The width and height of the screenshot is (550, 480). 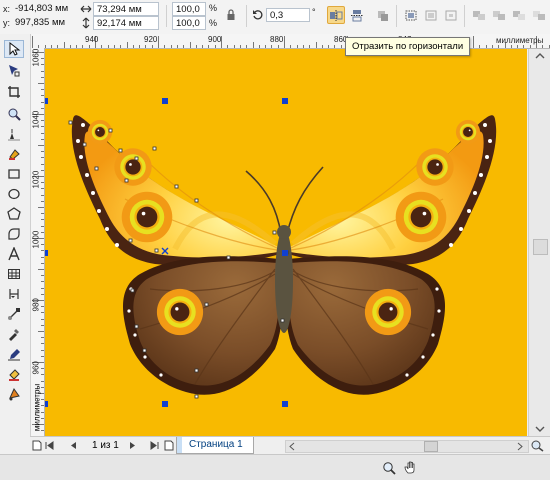 I want to click on scale-y-field: 100,0, so click(x=189, y=23).